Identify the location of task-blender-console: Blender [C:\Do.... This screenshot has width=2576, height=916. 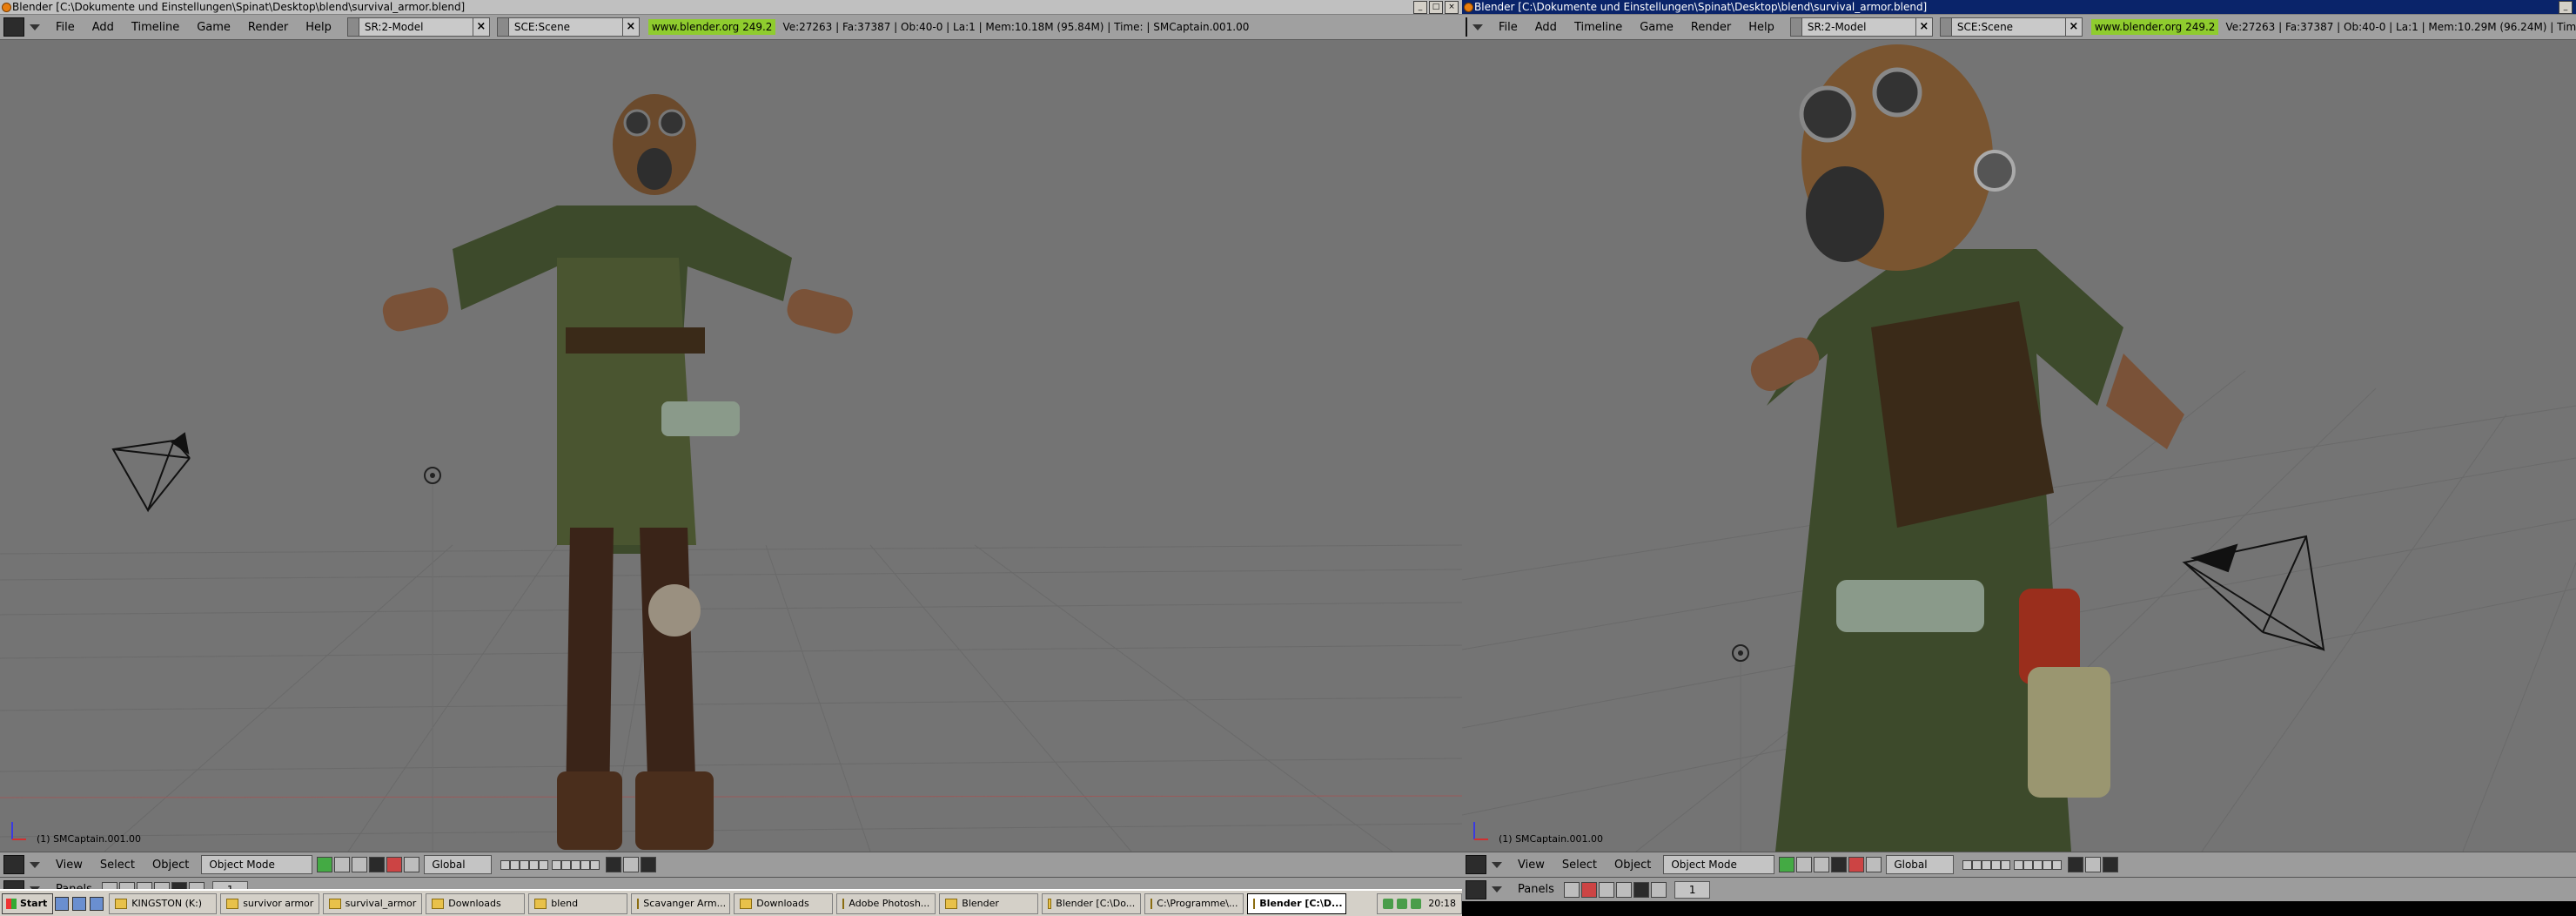
(1092, 903).